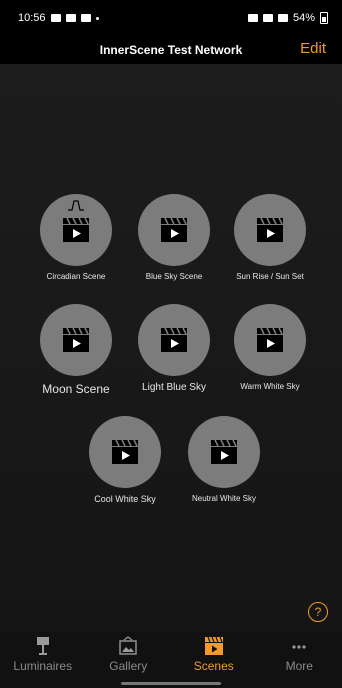 This screenshot has width=342, height=688. Describe the element at coordinates (76, 389) in the screenshot. I see `scene-label: Moon Scene` at that location.